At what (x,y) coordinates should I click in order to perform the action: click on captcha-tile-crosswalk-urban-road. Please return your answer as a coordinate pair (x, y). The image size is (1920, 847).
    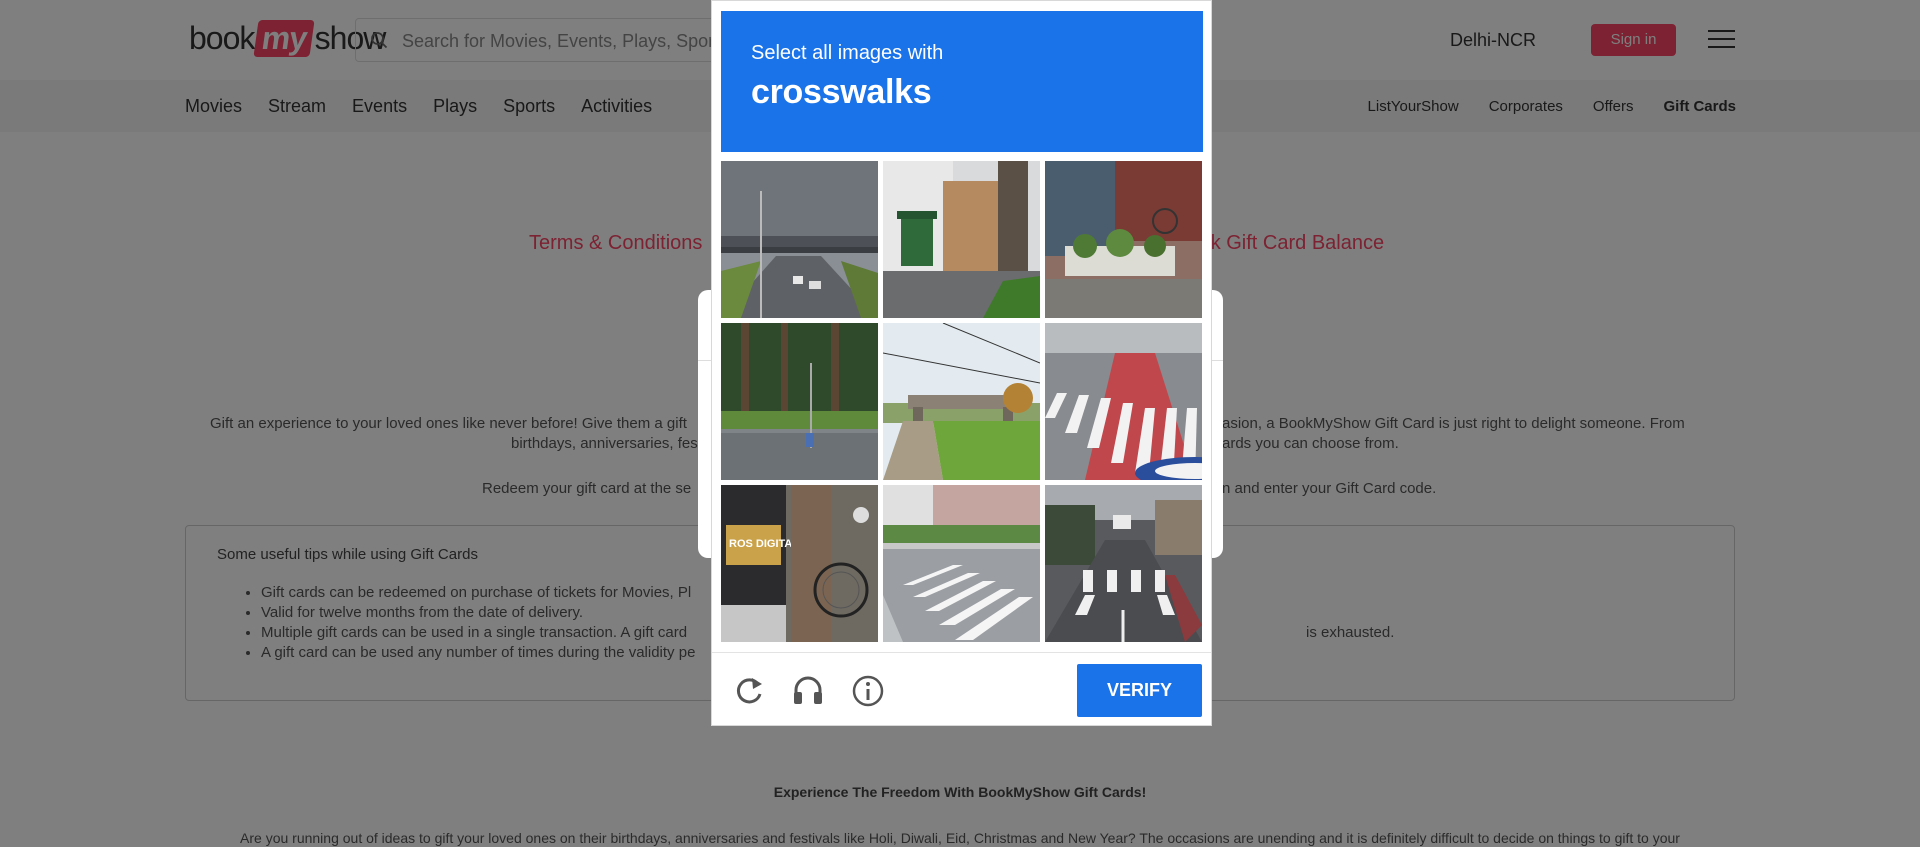
    Looking at the image, I should click on (1123, 563).